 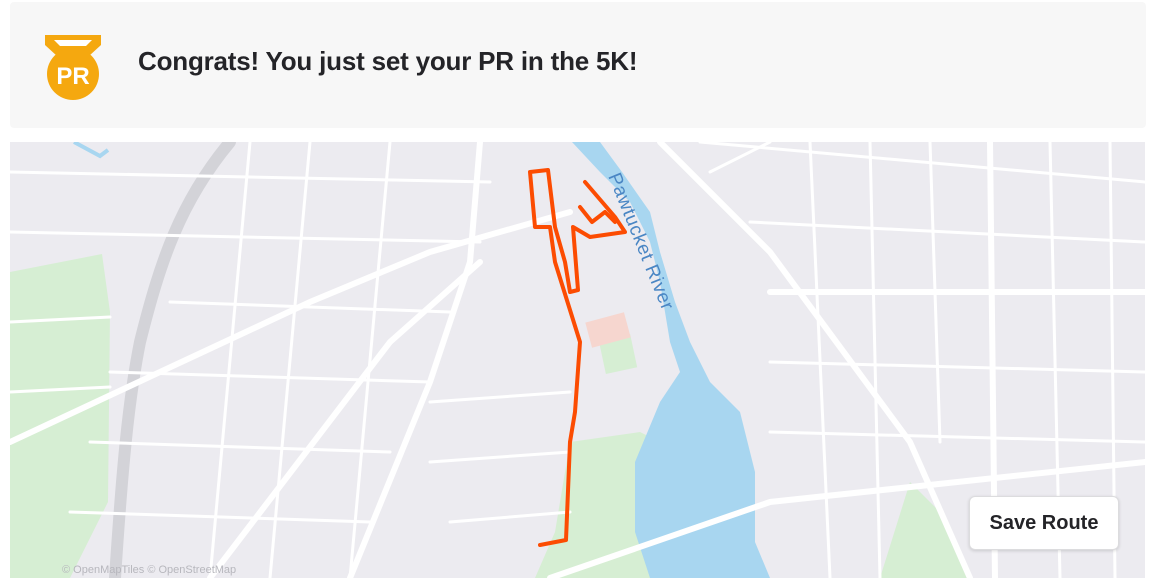 I want to click on map-attribution: © OpenMapTiles © OpenStreetMap, so click(x=149, y=570).